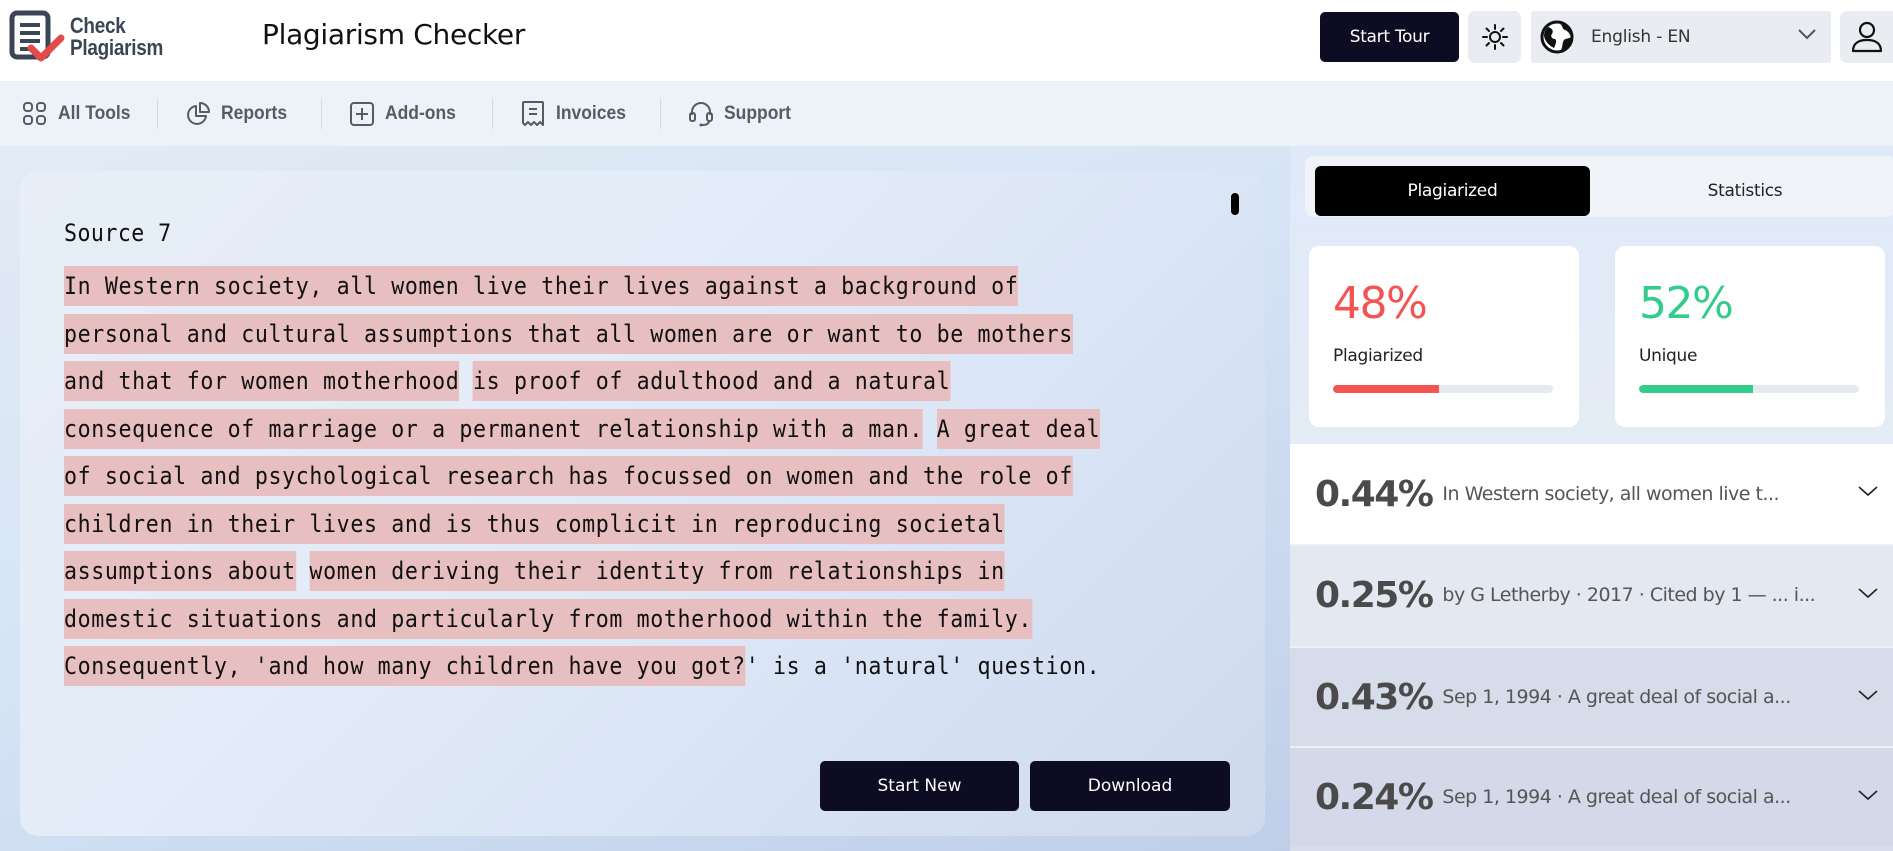 This screenshot has width=1893, height=851. I want to click on nav-label: All Tools, so click(94, 113).